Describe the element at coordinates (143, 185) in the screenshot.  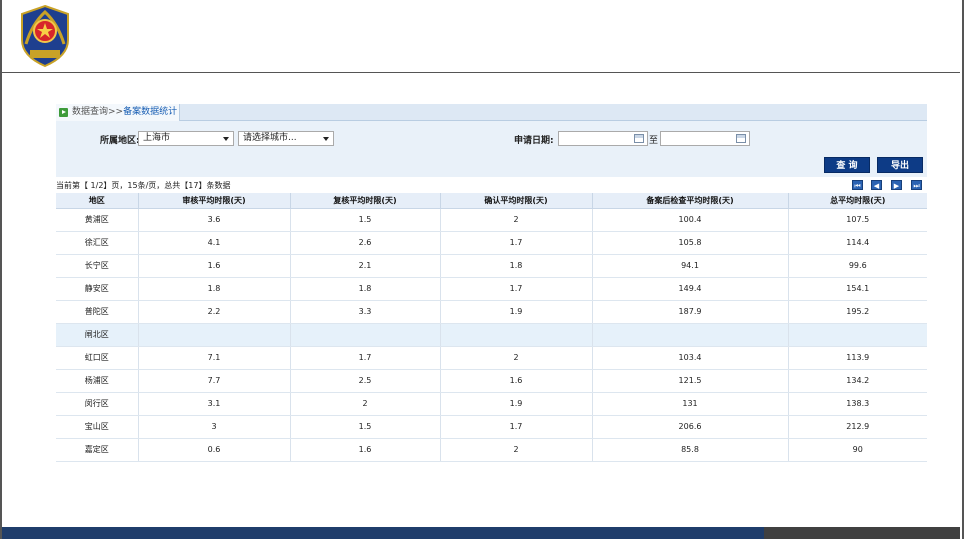
I see `pager-summary: 当前第【 1/2】页，15条/页，总共【17】条数据` at that location.